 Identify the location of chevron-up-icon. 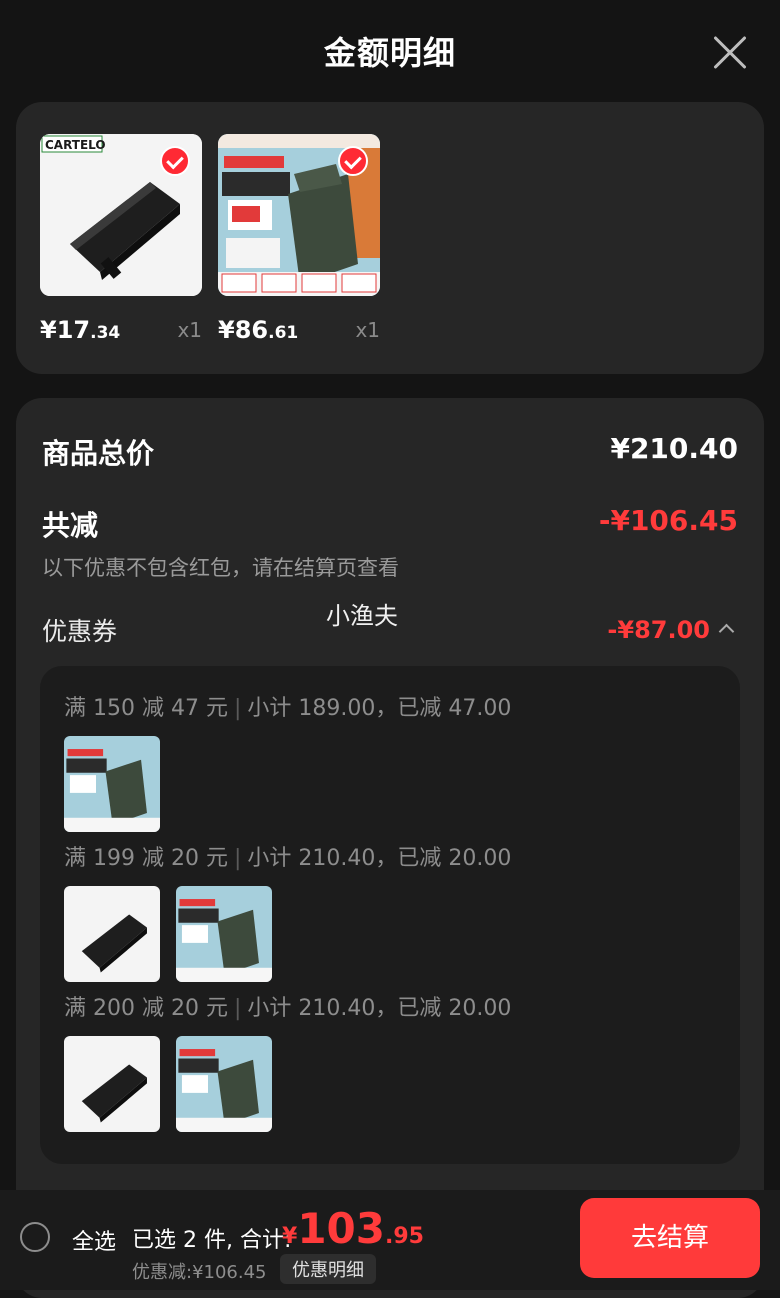
(726, 631).